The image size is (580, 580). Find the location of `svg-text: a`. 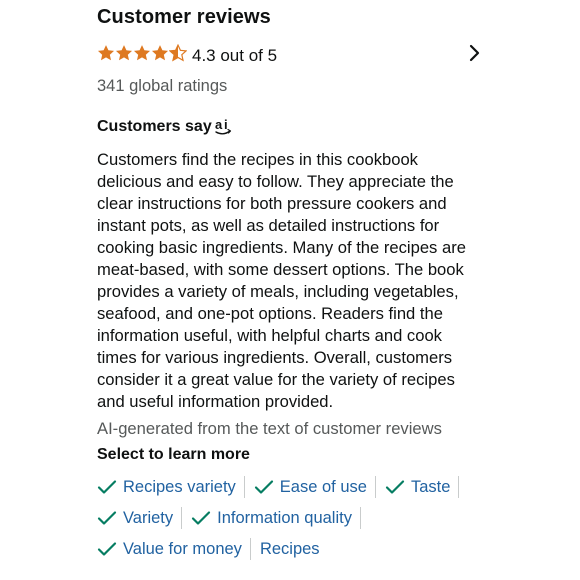

svg-text: a is located at coordinates (219, 124).